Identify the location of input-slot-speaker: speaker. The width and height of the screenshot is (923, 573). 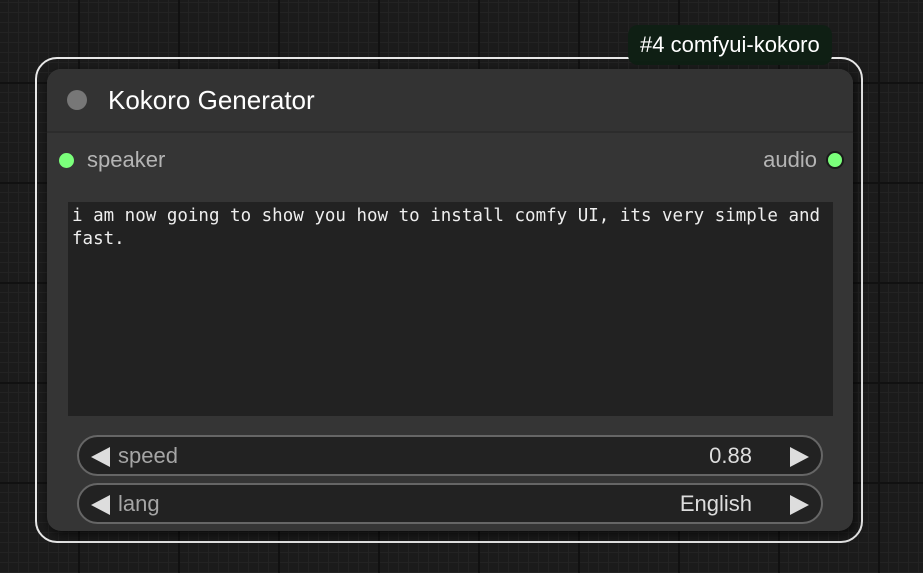
(112, 160).